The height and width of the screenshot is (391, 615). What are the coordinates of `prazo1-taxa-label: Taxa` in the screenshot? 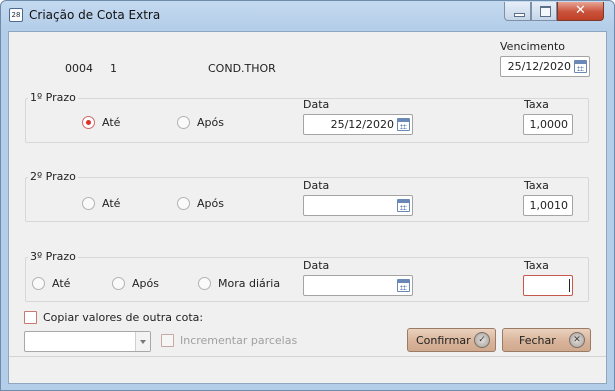 It's located at (536, 104).